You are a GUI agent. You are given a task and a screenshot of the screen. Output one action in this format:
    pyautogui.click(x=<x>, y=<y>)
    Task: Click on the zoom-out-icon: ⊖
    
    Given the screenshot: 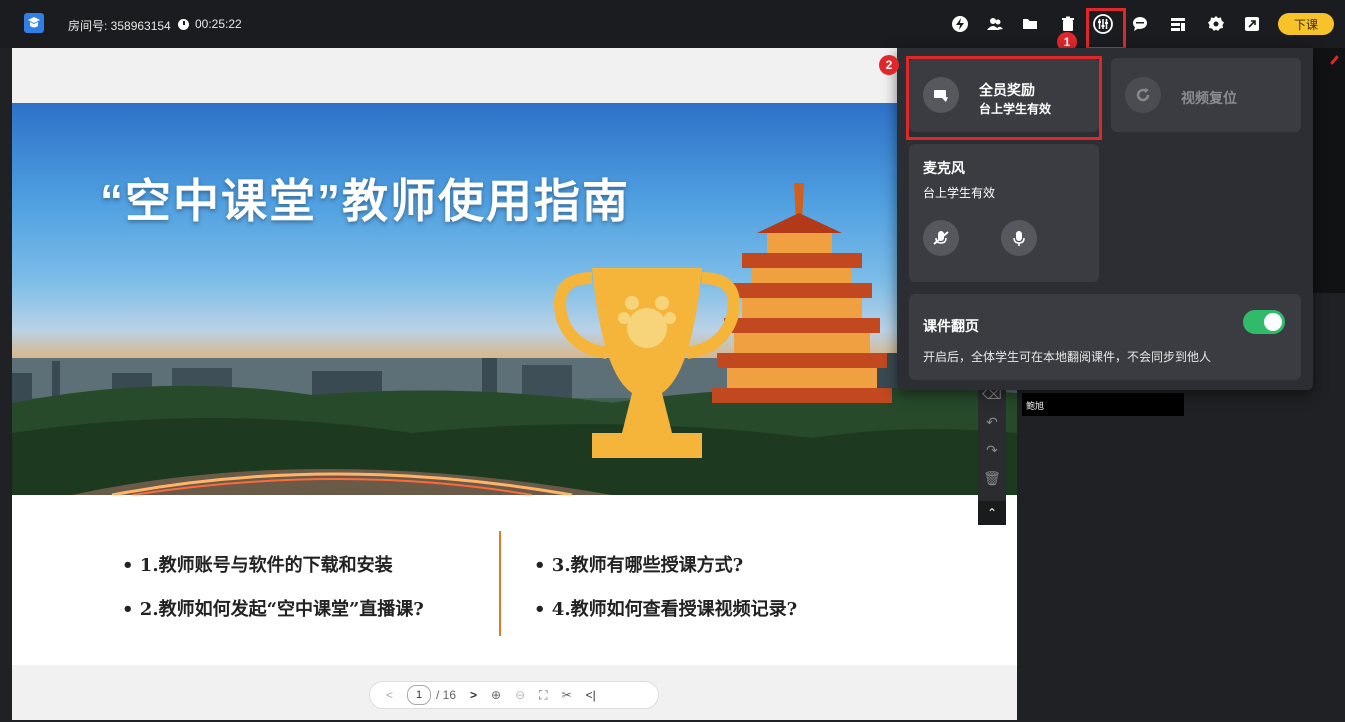 What is the action you would take?
    pyautogui.click(x=520, y=695)
    